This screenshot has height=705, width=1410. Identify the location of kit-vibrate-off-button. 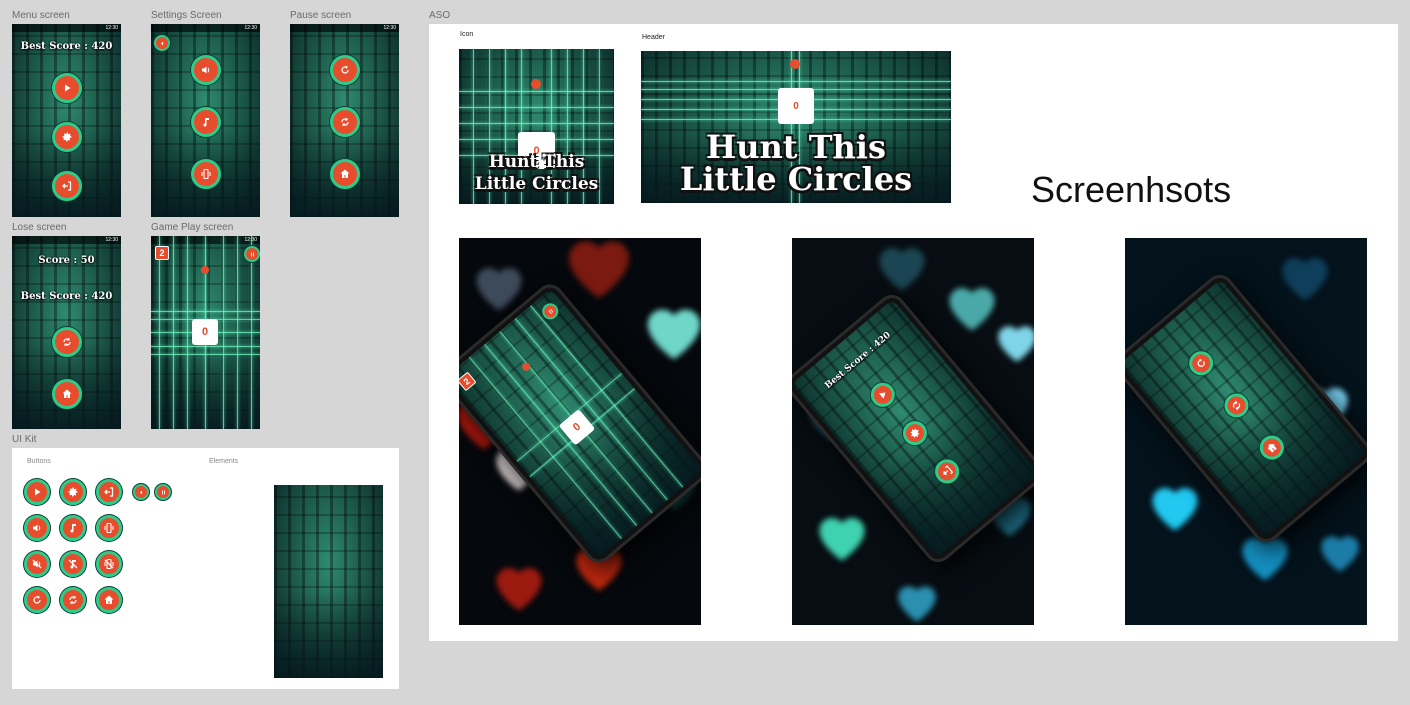
(109, 564).